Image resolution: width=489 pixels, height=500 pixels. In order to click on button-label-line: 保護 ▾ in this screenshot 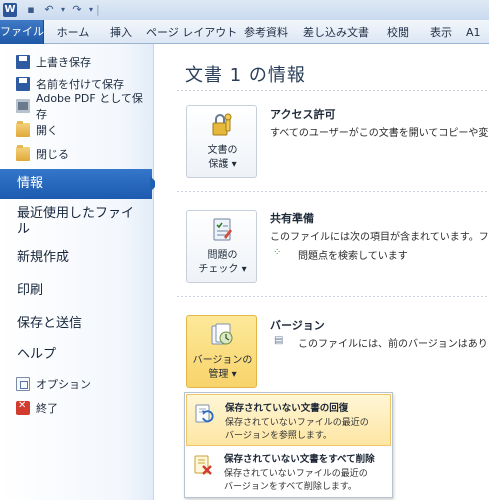, I will do `click(222, 164)`.